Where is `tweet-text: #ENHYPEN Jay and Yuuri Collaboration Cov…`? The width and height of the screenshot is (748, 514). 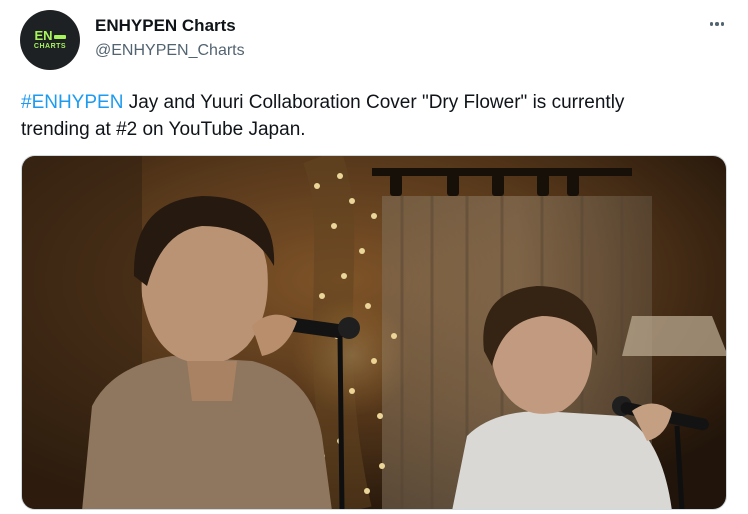 tweet-text: #ENHYPEN Jay and Yuuri Collaboration Cov… is located at coordinates (371, 116).